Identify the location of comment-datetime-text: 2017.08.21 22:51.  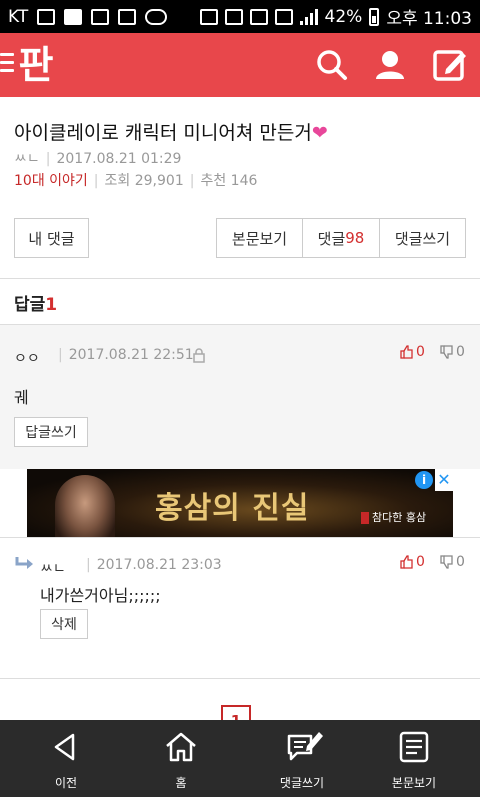
(131, 355).